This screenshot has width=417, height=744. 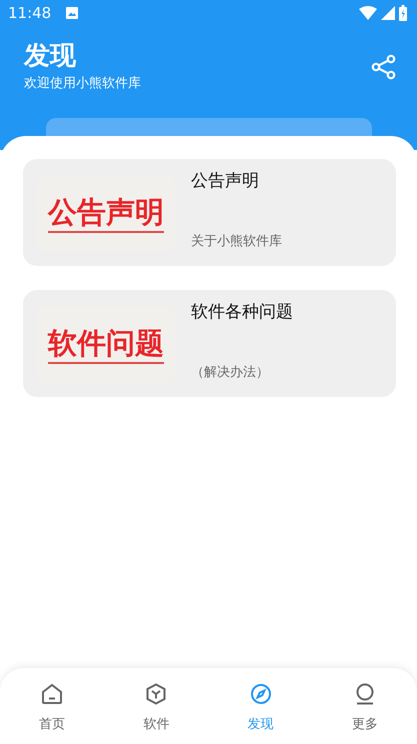 What do you see at coordinates (242, 312) in the screenshot?
I see `card-title: 软件各种问题` at bounding box center [242, 312].